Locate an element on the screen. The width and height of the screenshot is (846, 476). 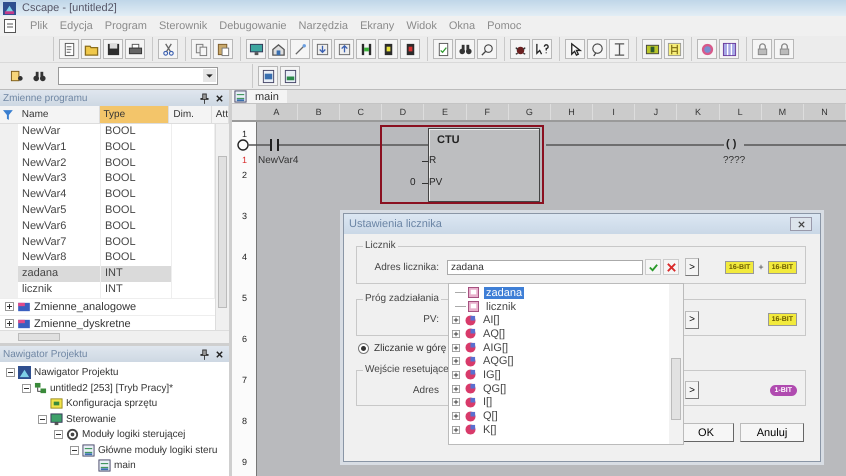
coil-symbol: ( ) is located at coordinates (731, 144).